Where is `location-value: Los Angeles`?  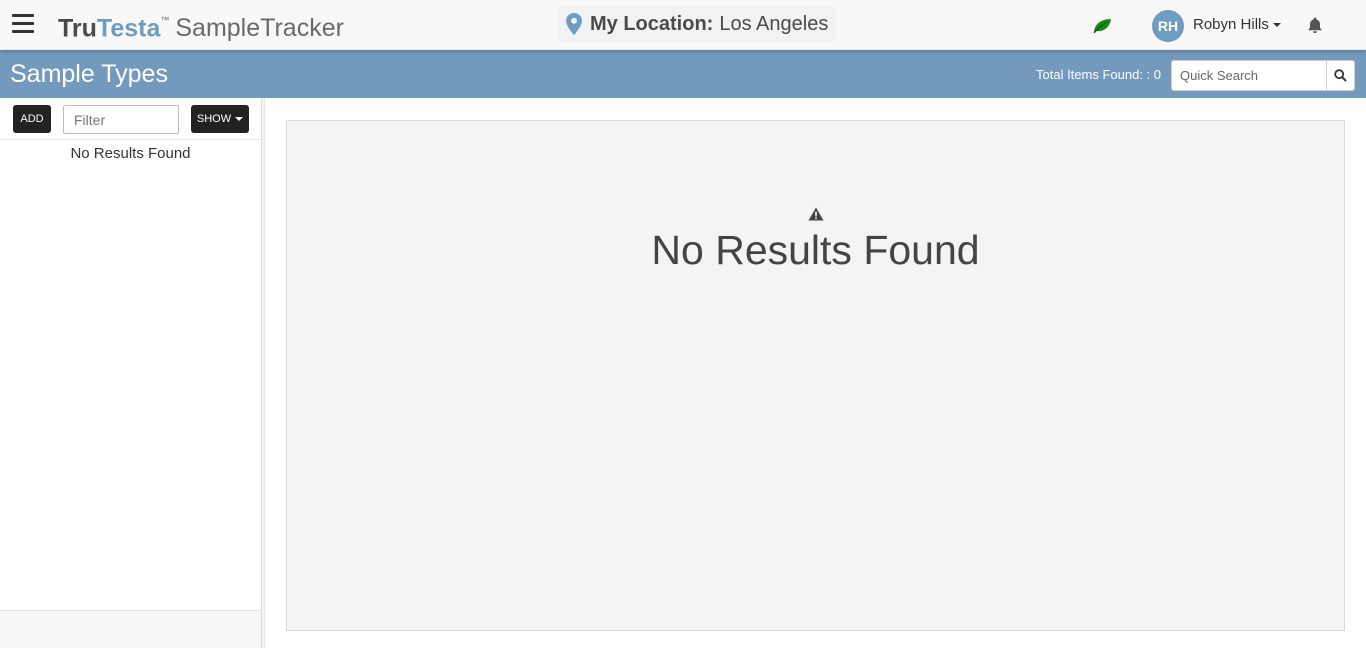
location-value: Los Angeles is located at coordinates (774, 23).